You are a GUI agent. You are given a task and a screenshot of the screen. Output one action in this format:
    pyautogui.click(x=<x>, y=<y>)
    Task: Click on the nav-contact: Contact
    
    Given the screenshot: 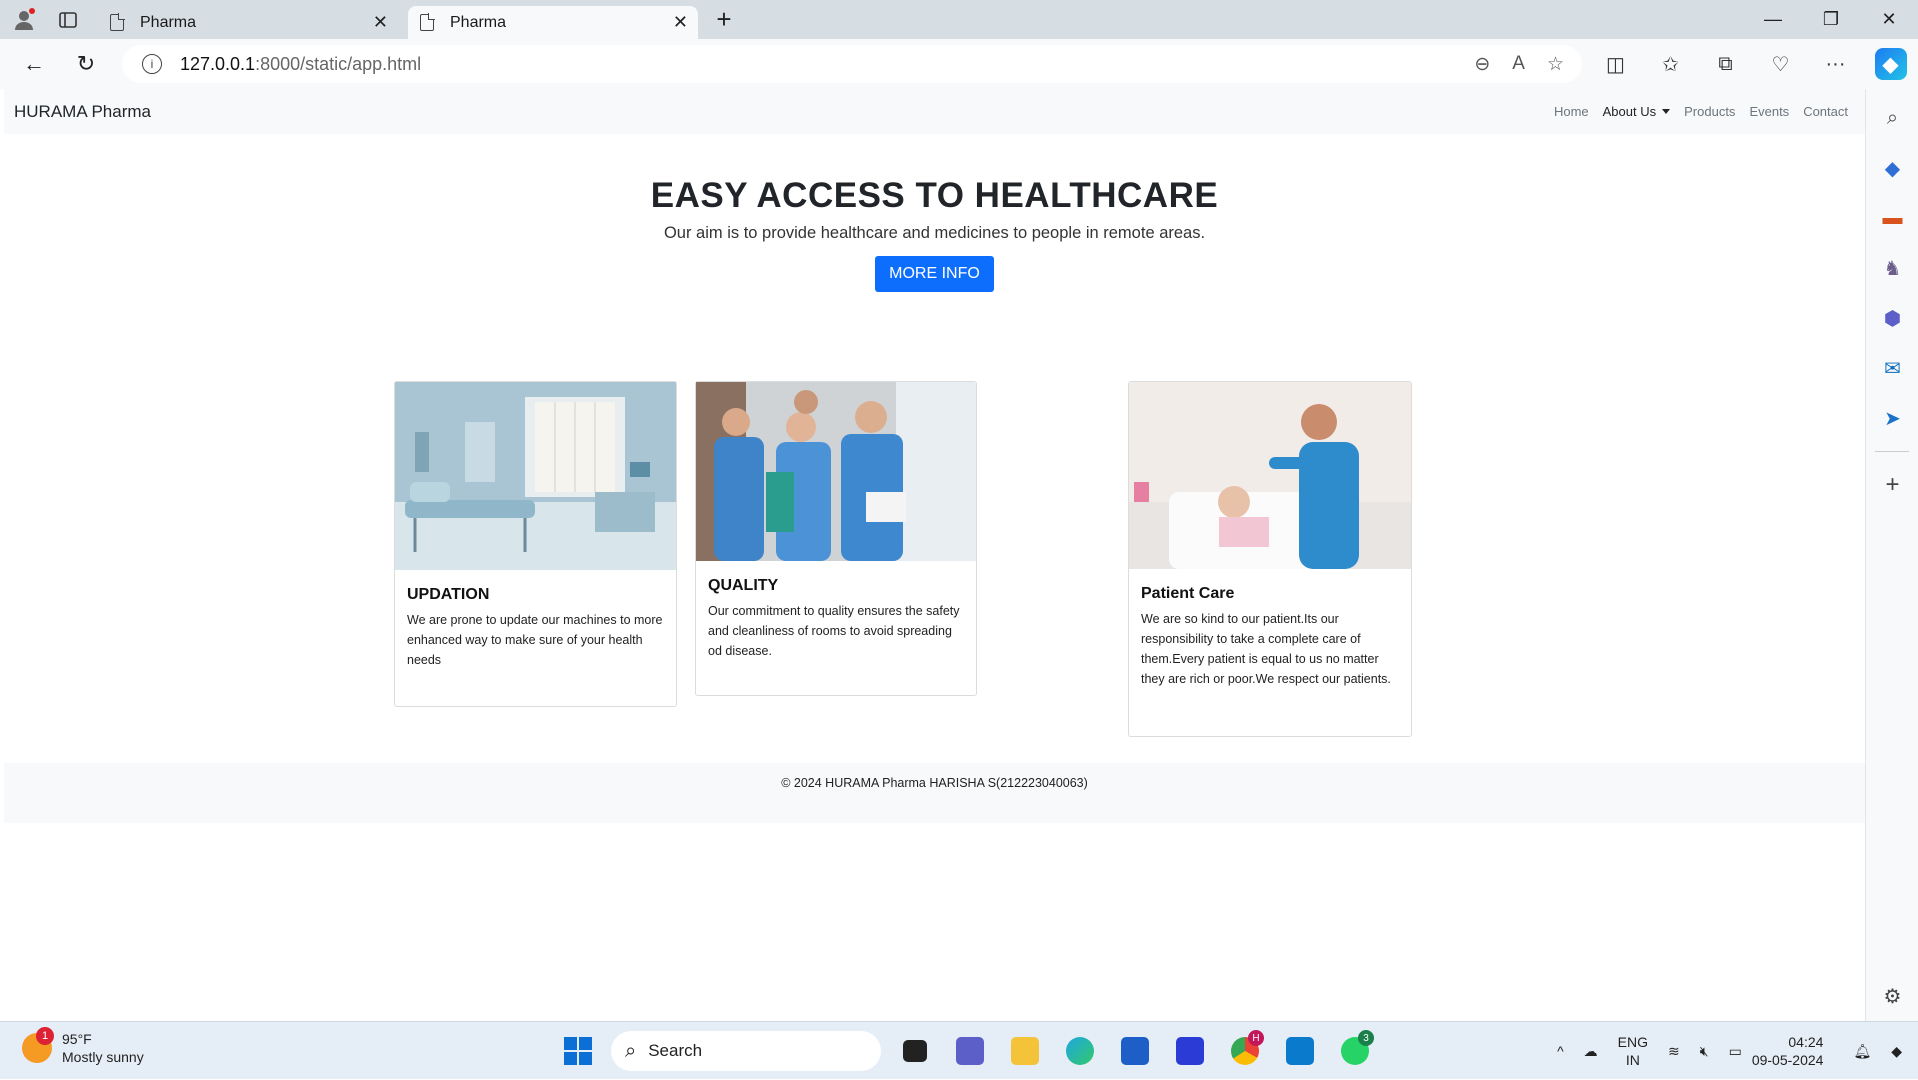 What is the action you would take?
    pyautogui.click(x=1825, y=111)
    